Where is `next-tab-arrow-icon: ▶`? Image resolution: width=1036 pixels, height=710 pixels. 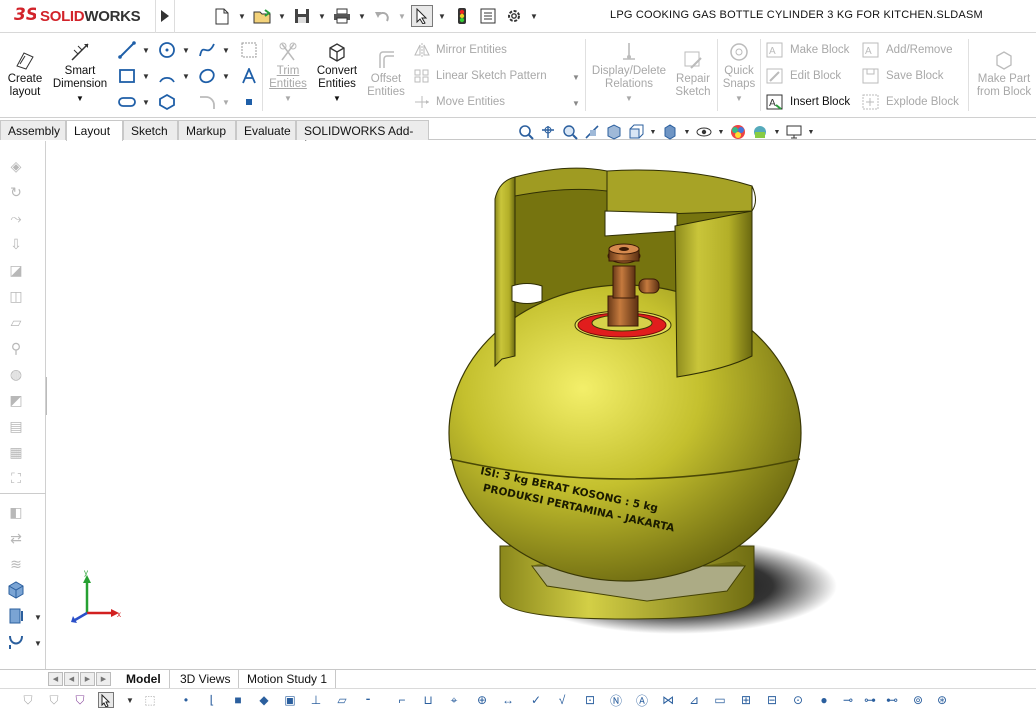
next-tab-arrow-icon: ▶ is located at coordinates (87, 679).